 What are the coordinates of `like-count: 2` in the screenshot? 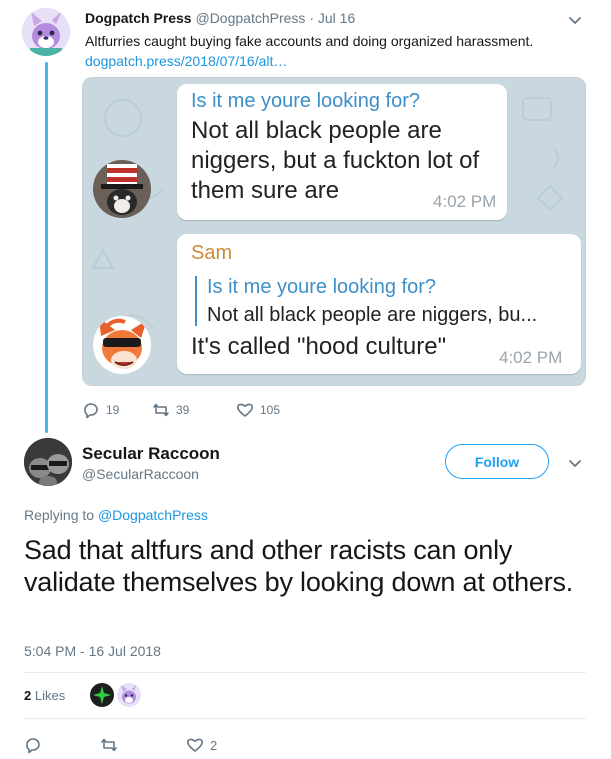 It's located at (214, 745).